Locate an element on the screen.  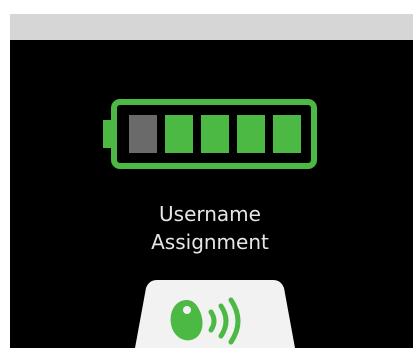
nfc-button-body is located at coordinates (215, 314).